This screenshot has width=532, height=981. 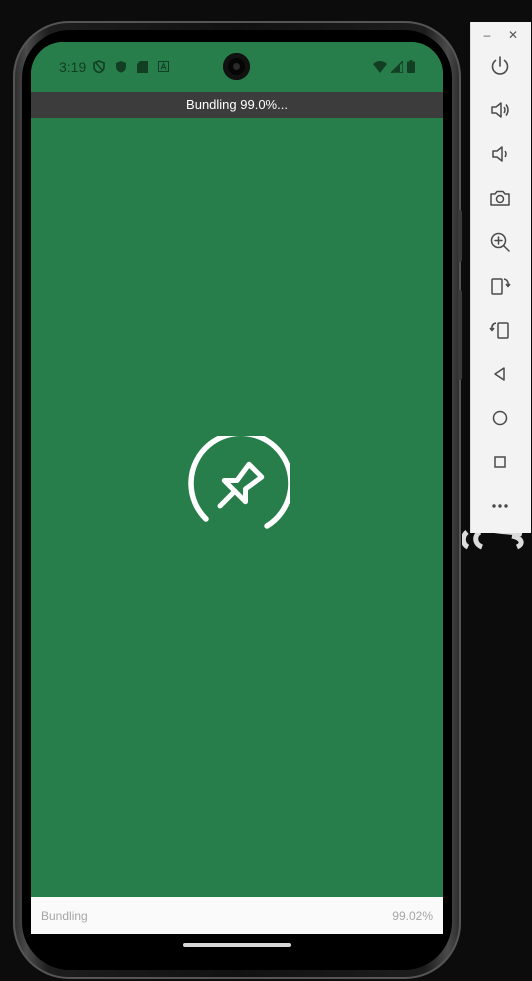 I want to click on front-camera, so click(x=236, y=66).